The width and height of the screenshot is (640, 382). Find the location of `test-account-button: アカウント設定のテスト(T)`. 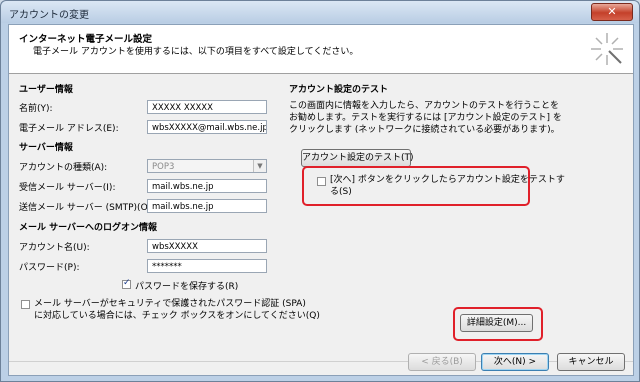

test-account-button: アカウント設定のテスト(T) is located at coordinates (357, 158).